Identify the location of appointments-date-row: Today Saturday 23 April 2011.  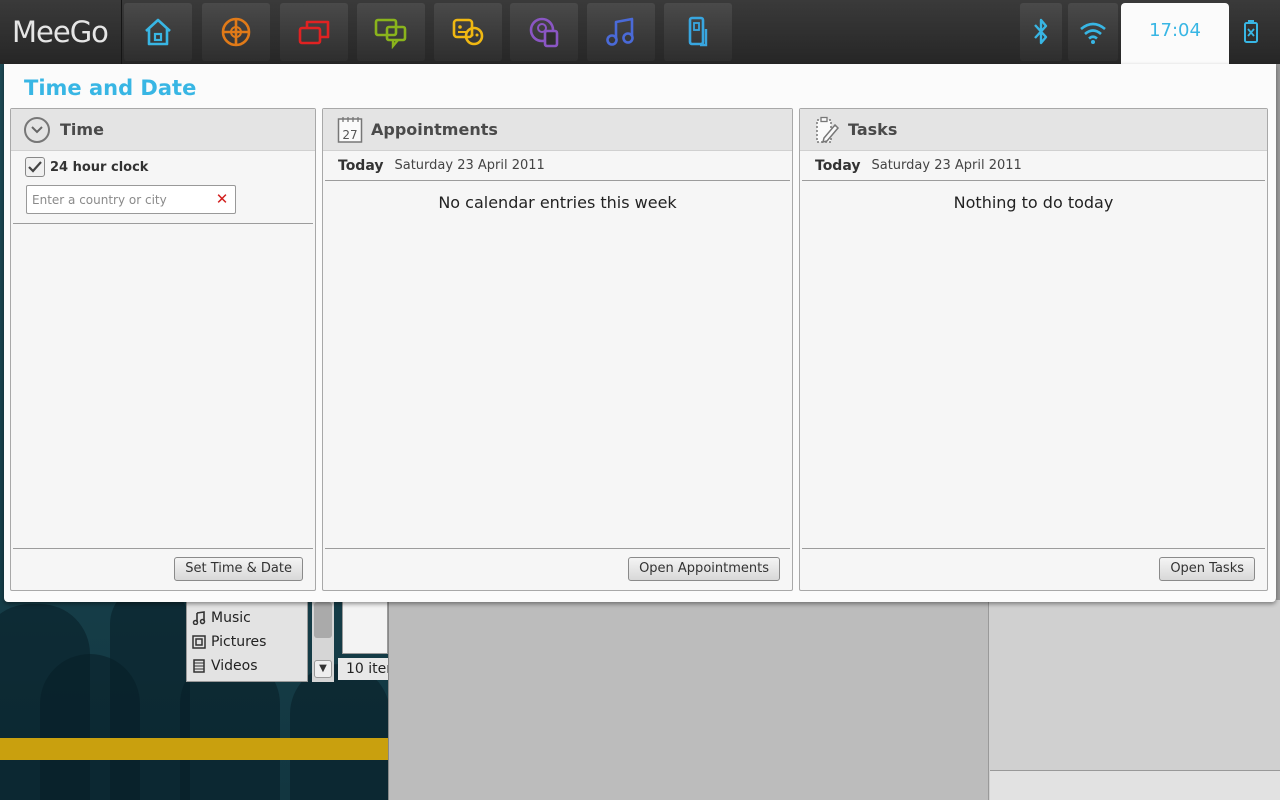
(557, 166).